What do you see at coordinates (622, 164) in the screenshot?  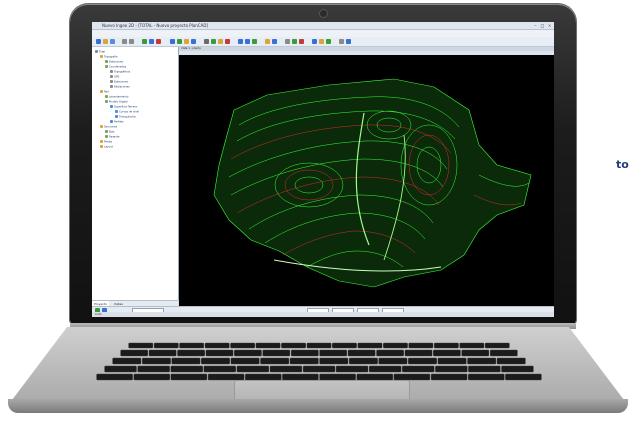 I see `side-text: to` at bounding box center [622, 164].